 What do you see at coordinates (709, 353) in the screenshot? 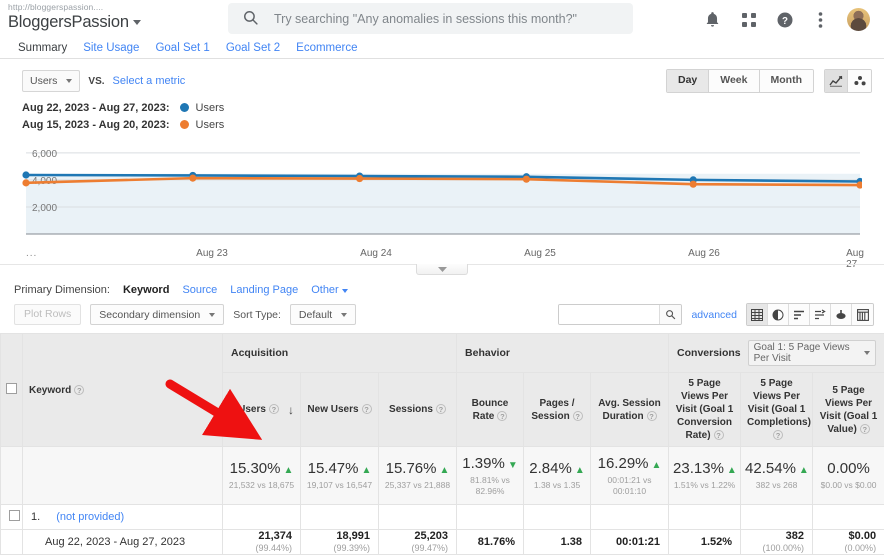
I see `group-header-conversions-label: Conversions` at bounding box center [709, 353].